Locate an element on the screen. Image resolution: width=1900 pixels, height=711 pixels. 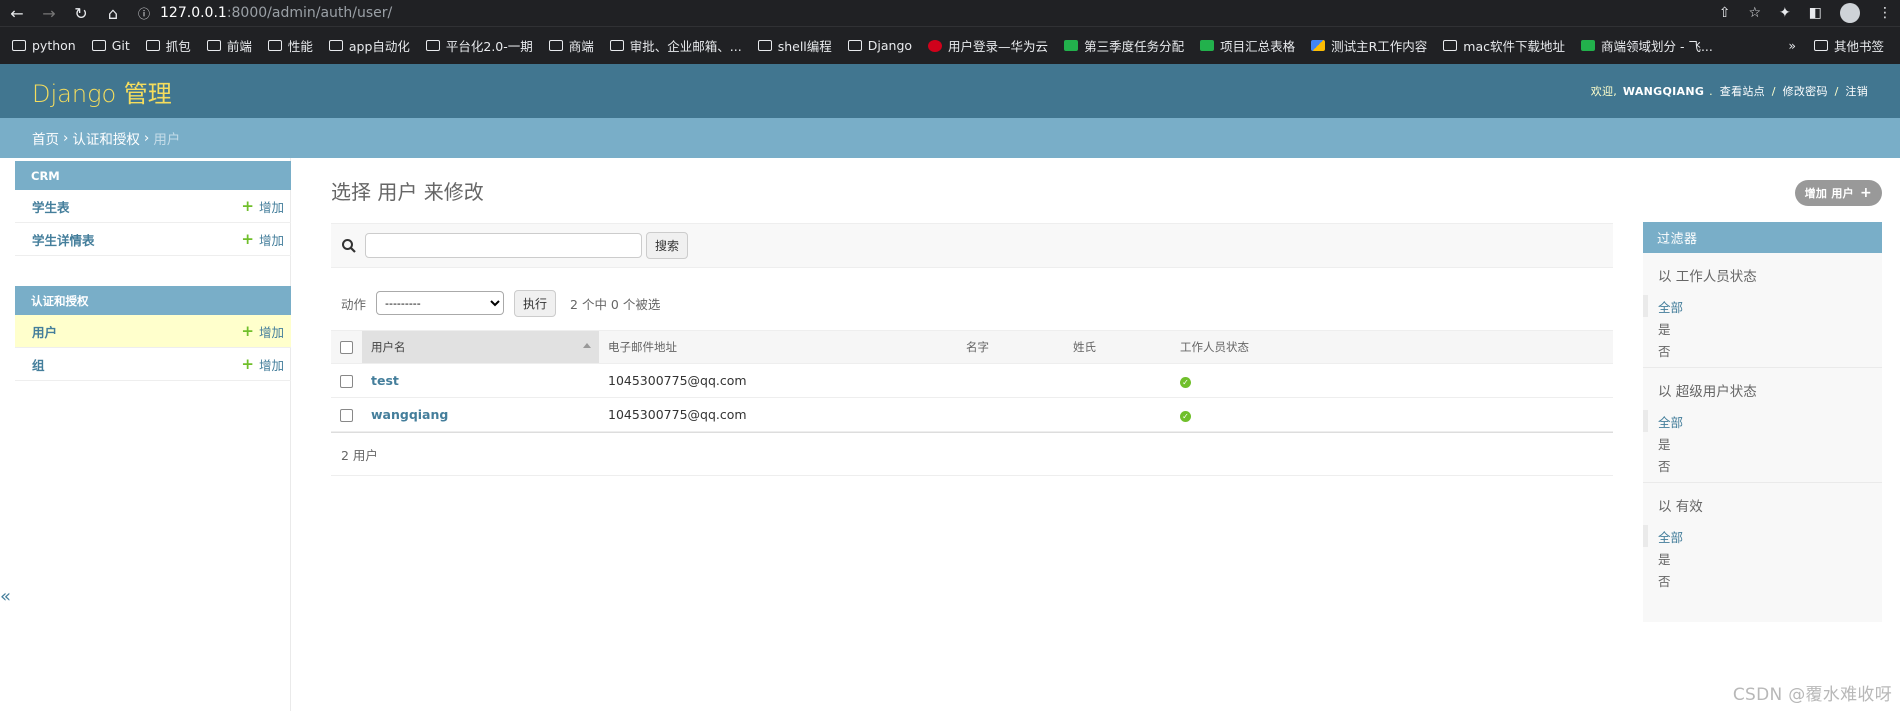
bookmark-item: 前端 is located at coordinates (231, 45).